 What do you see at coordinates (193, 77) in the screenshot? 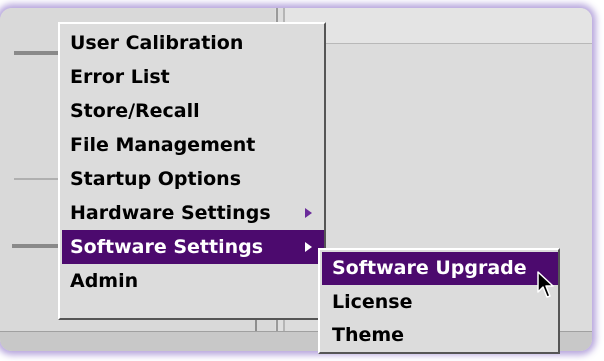
I see `menu-item-error-list: Error List` at bounding box center [193, 77].